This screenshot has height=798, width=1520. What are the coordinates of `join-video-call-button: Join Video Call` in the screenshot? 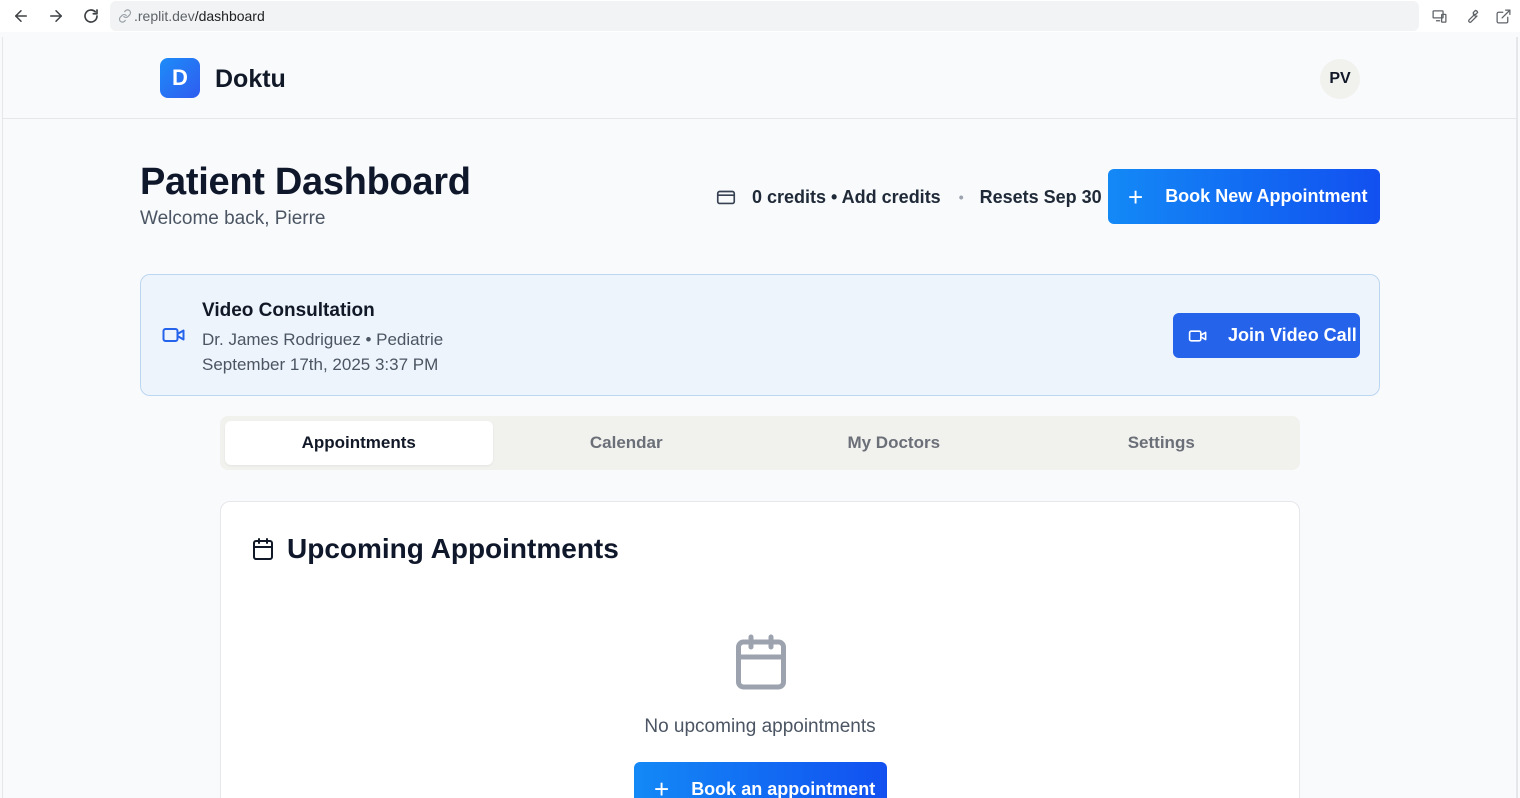 It's located at (1266, 335).